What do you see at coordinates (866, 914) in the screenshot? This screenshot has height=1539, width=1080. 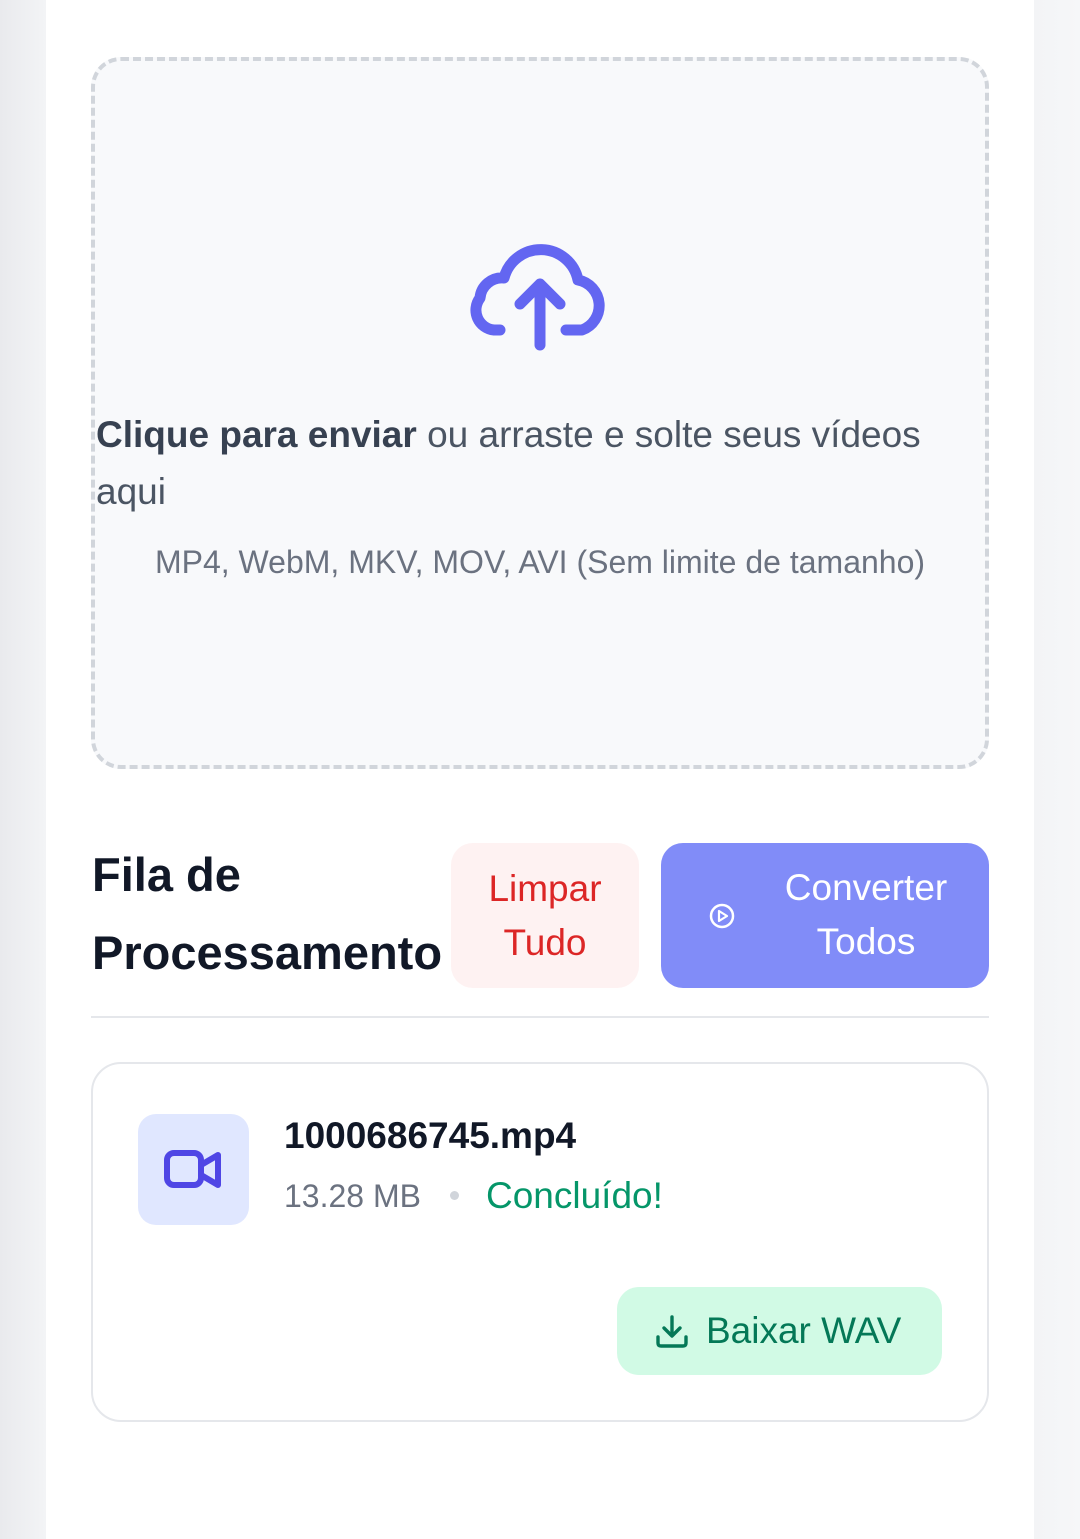 I see `convert-all-label: Converter Todos` at bounding box center [866, 914].